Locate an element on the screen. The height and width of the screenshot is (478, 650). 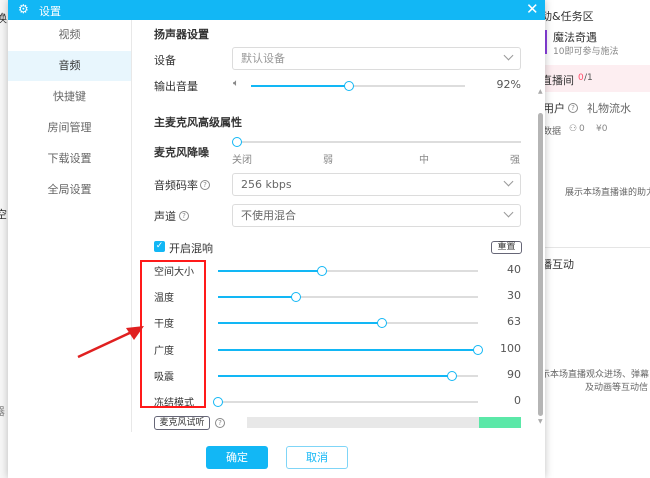
device-select: 默认设备 is located at coordinates (376, 58).